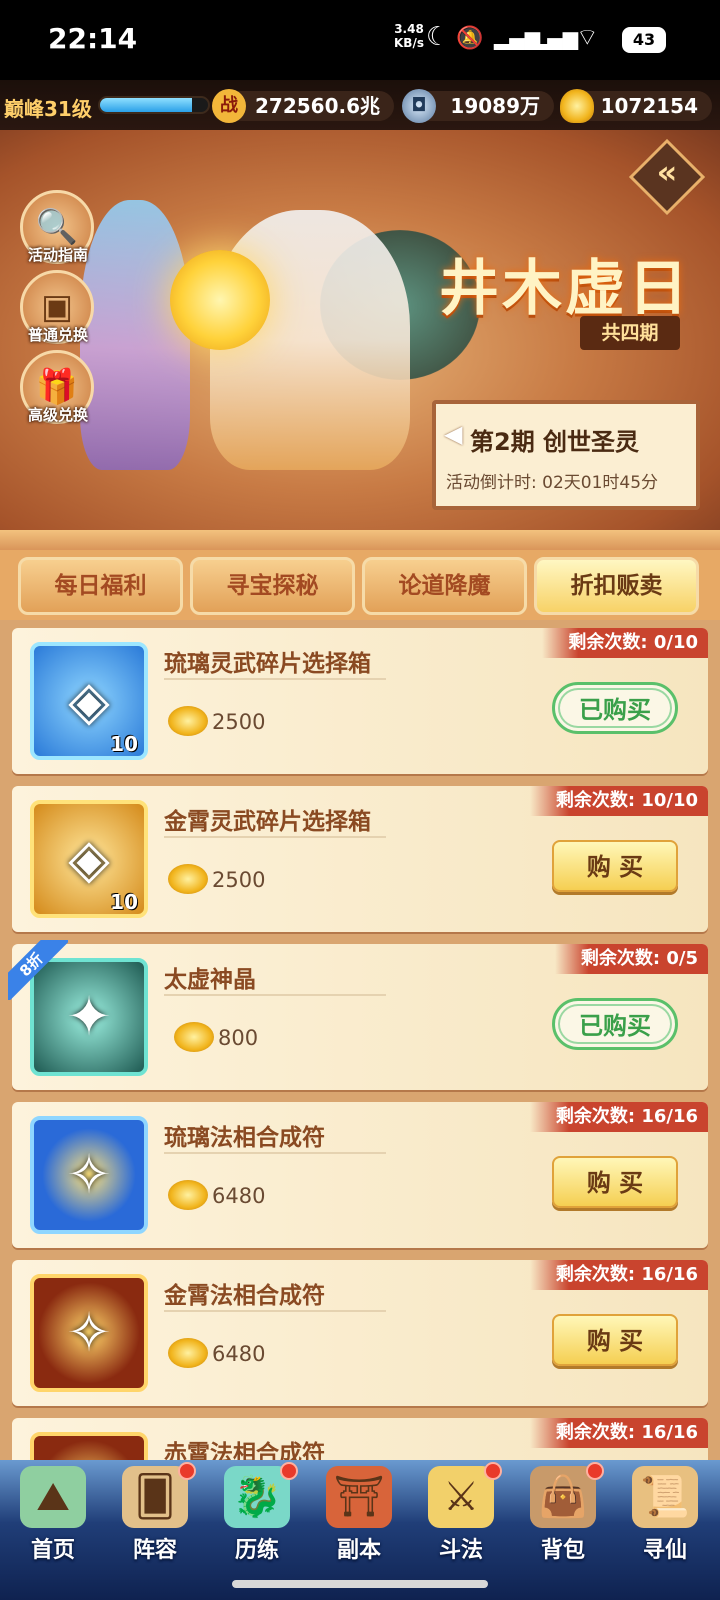 The height and width of the screenshot is (1600, 720). I want to click on nav-item: ⛩ 副本, so click(359, 1512).